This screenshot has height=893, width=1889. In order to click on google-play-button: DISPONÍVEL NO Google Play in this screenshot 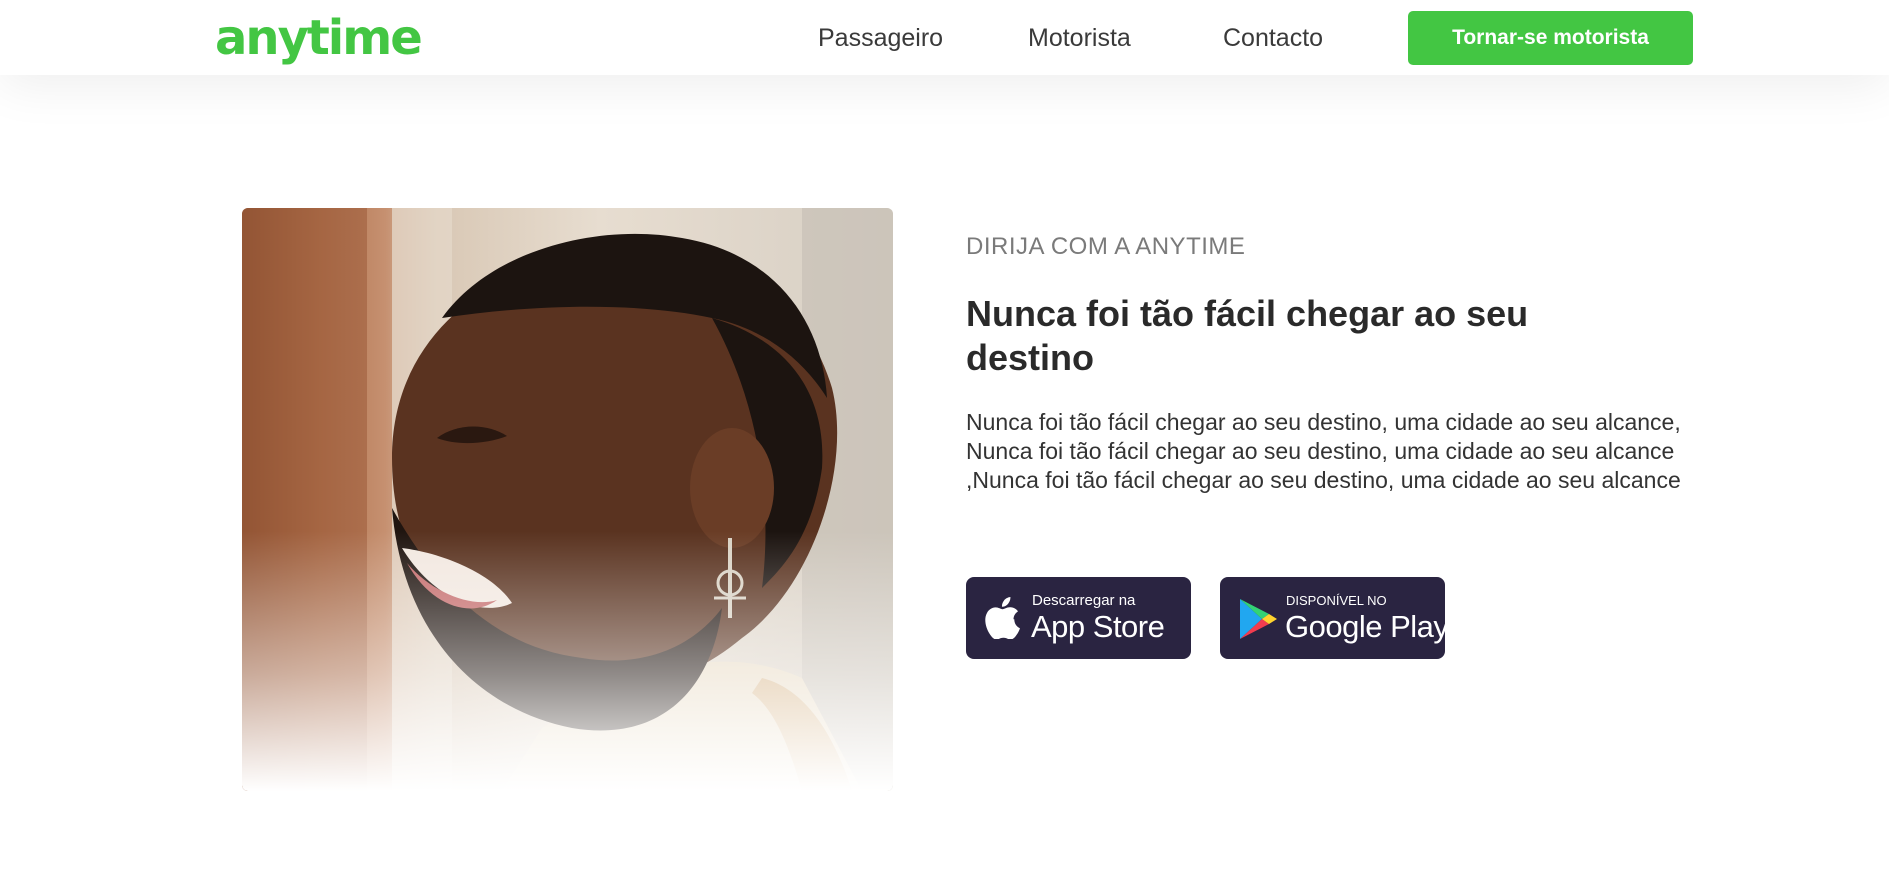, I will do `click(1334, 618)`.